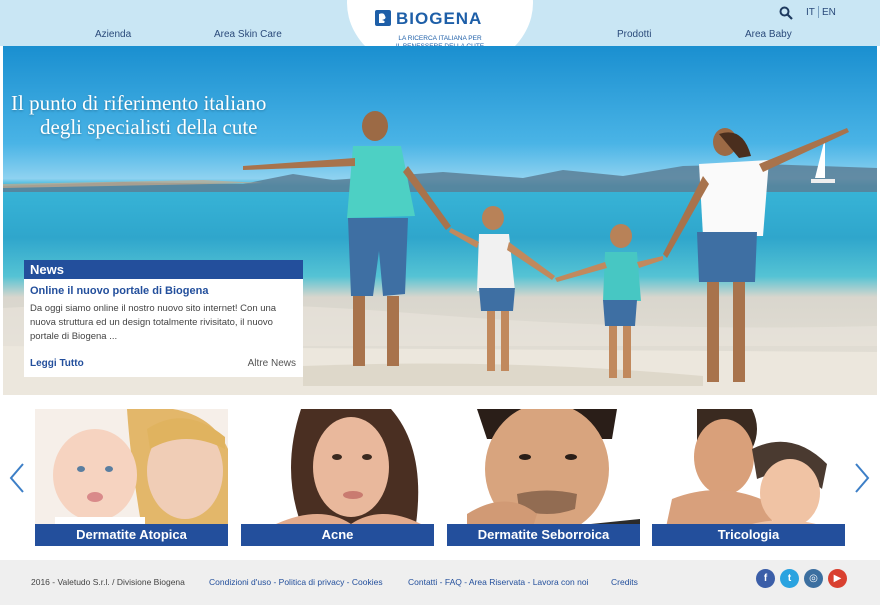 Image resolution: width=880 pixels, height=605 pixels. Describe the element at coordinates (786, 13) in the screenshot. I see `search-icon` at that location.